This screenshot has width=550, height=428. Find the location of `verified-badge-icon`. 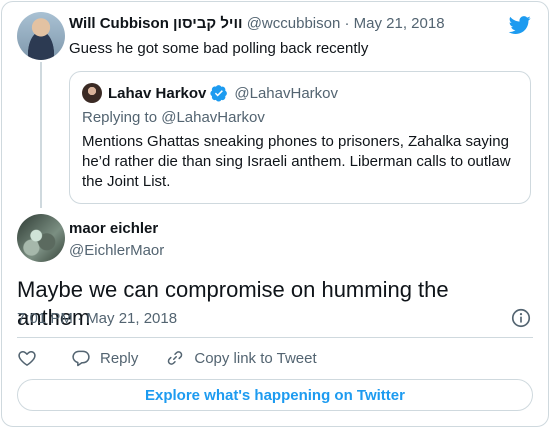

verified-badge-icon is located at coordinates (219, 93).